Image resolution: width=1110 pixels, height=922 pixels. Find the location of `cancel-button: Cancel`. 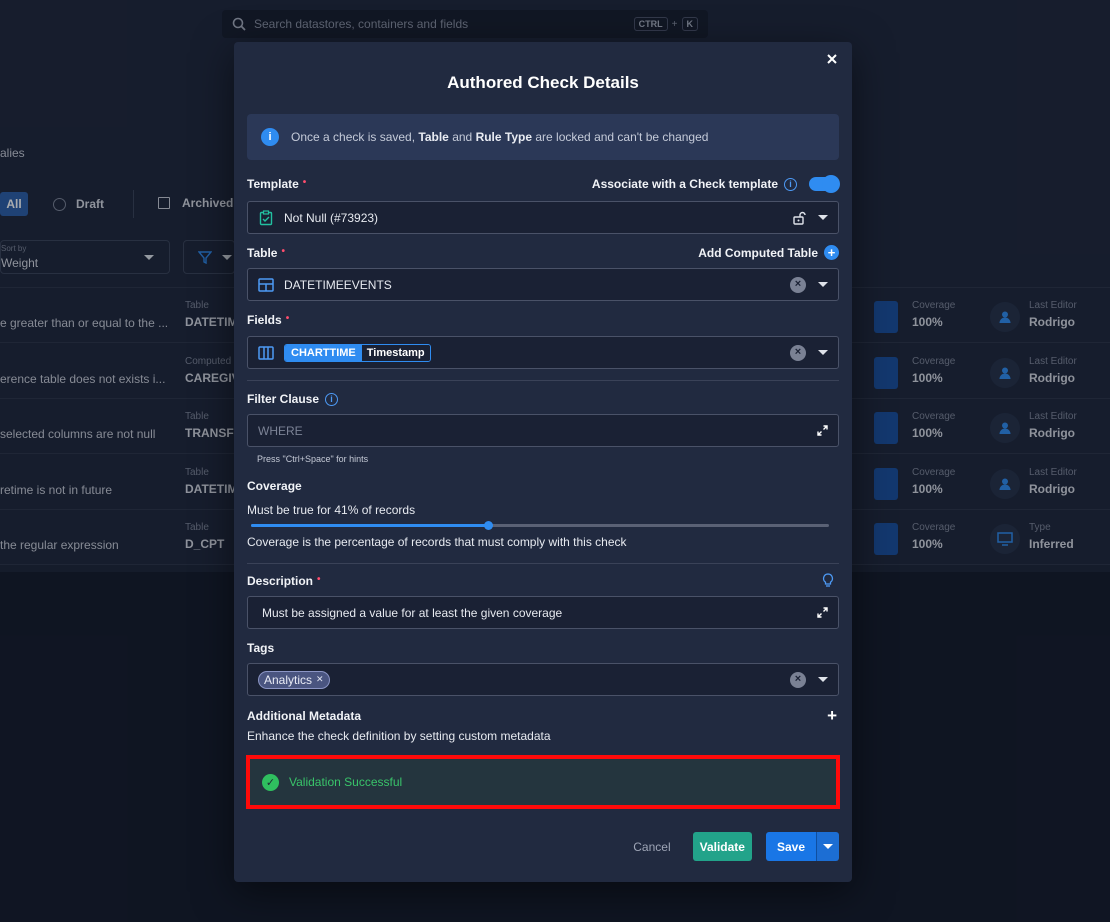

cancel-button: Cancel is located at coordinates (651, 847).